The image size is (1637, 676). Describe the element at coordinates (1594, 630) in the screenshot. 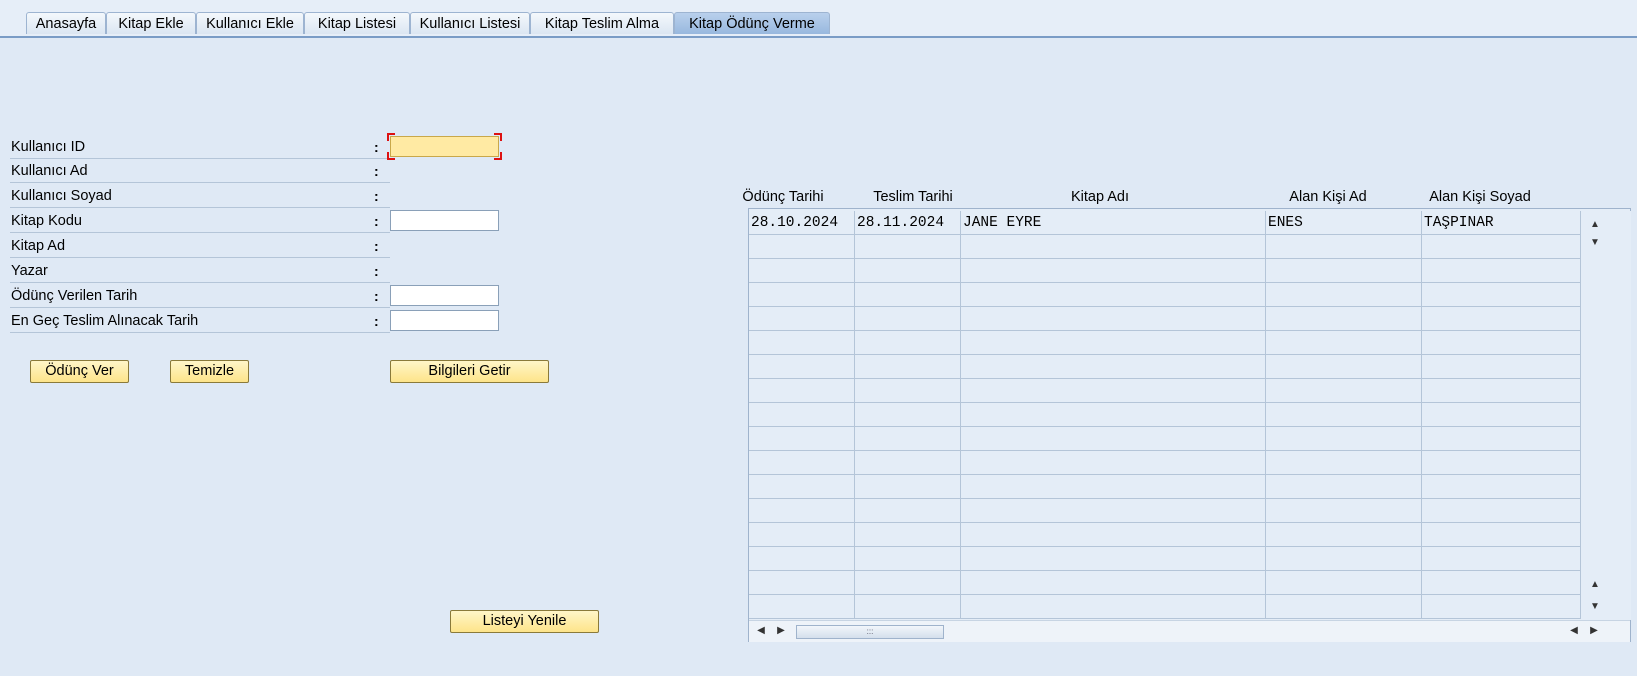

I see `scroll-page-right-icon: ▶` at that location.